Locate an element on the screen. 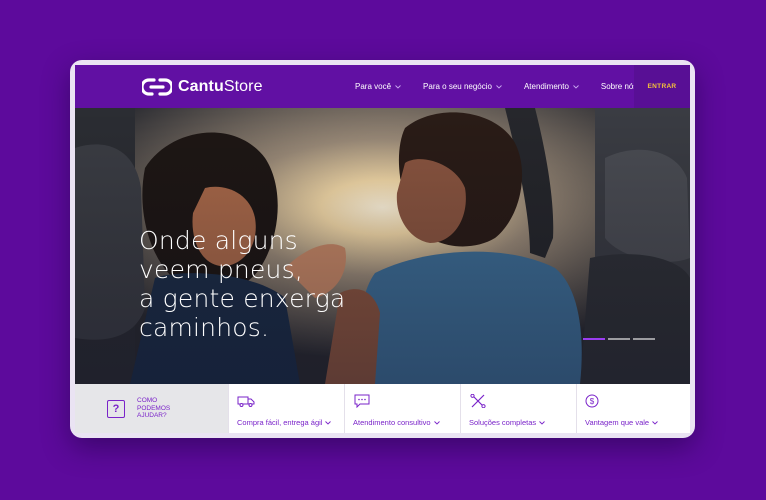 The image size is (766, 500). feature-label: Atendimento consultivo is located at coordinates (396, 422).